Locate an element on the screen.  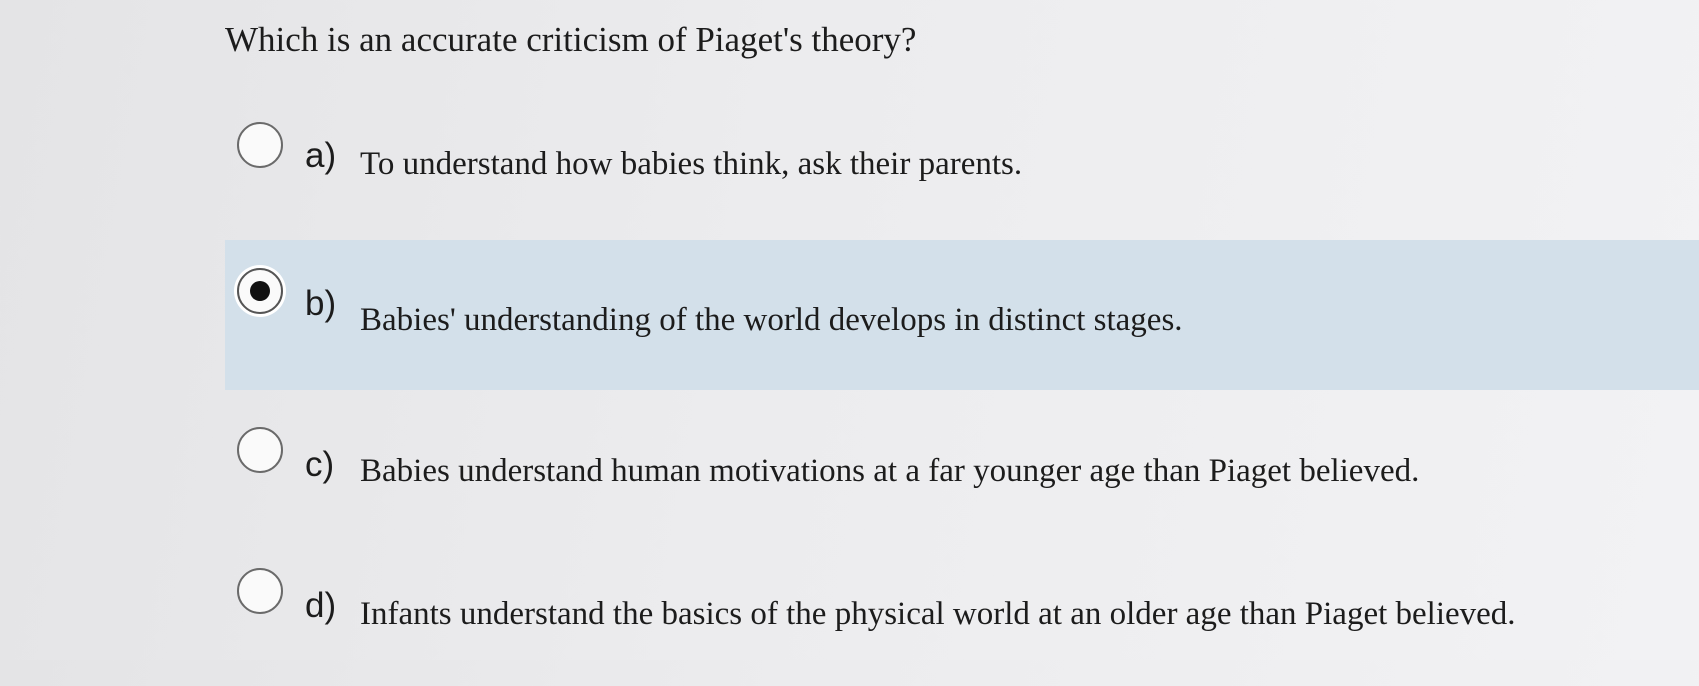
option-d-letter: d) is located at coordinates (321, 605).